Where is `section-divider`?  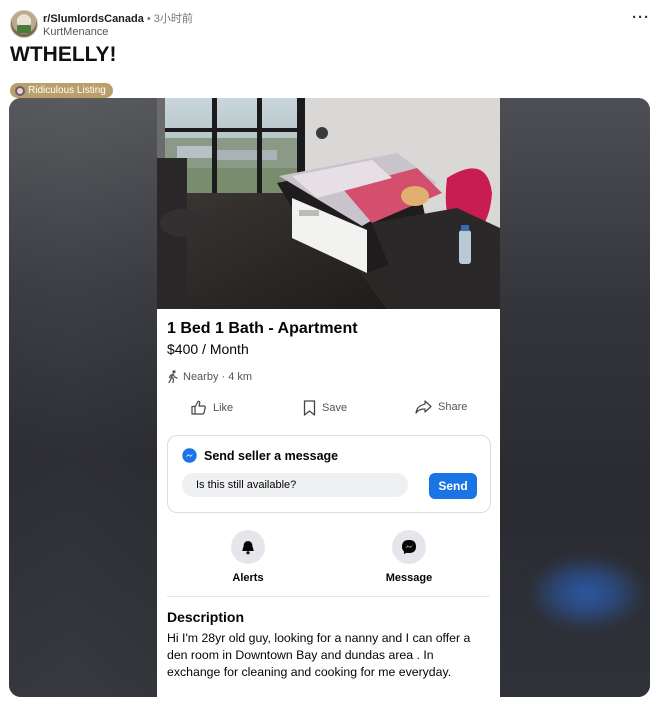
section-divider is located at coordinates (328, 596).